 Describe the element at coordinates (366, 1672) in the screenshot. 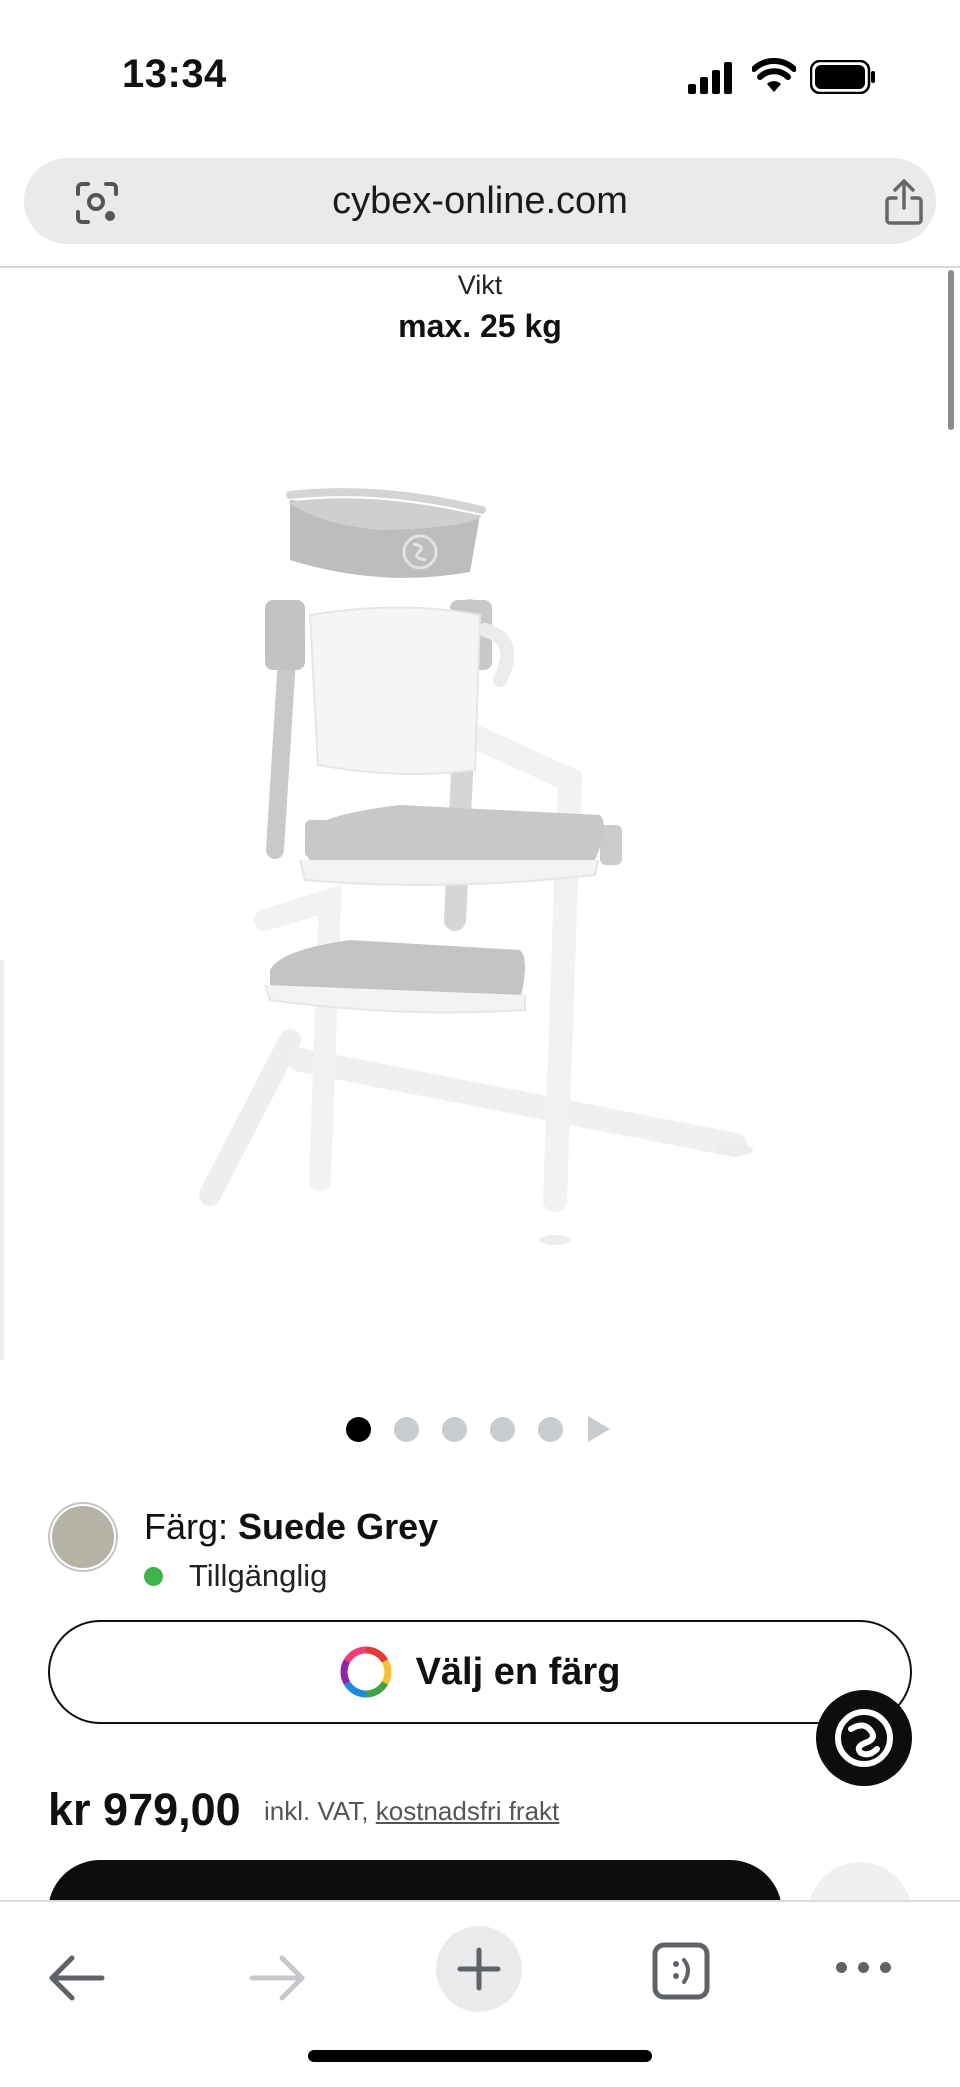

I see `color-wheel-icon` at that location.